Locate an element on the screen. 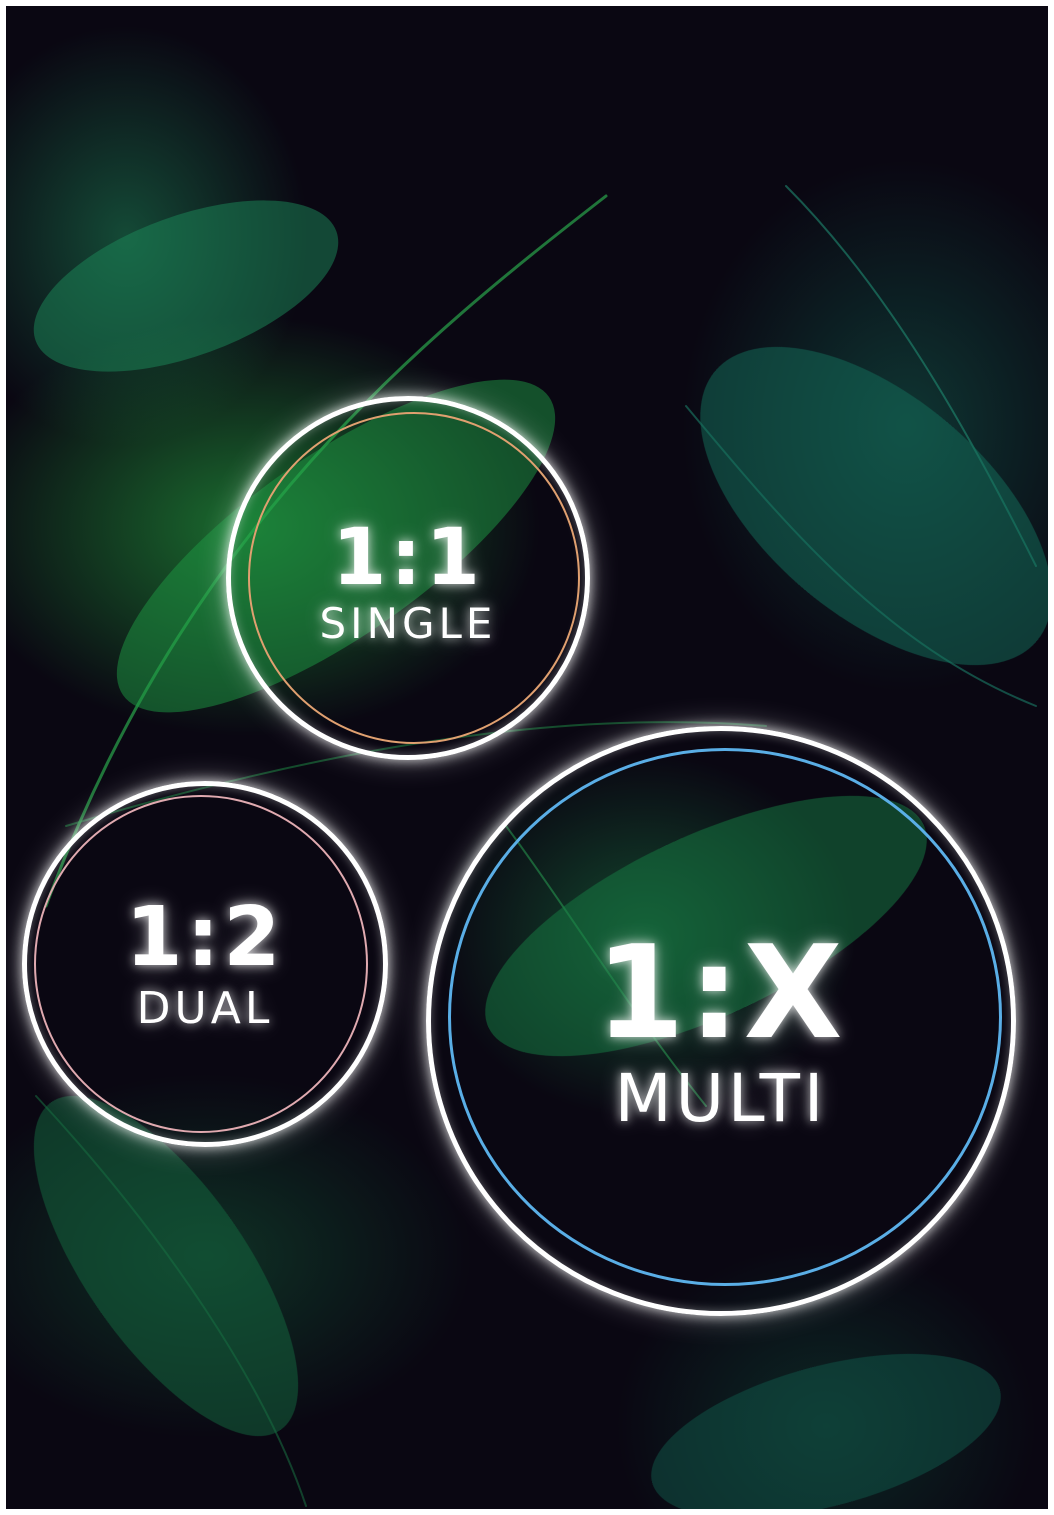 This screenshot has width=1054, height=1515. dual-option: 1:2 DUAL is located at coordinates (205, 964).